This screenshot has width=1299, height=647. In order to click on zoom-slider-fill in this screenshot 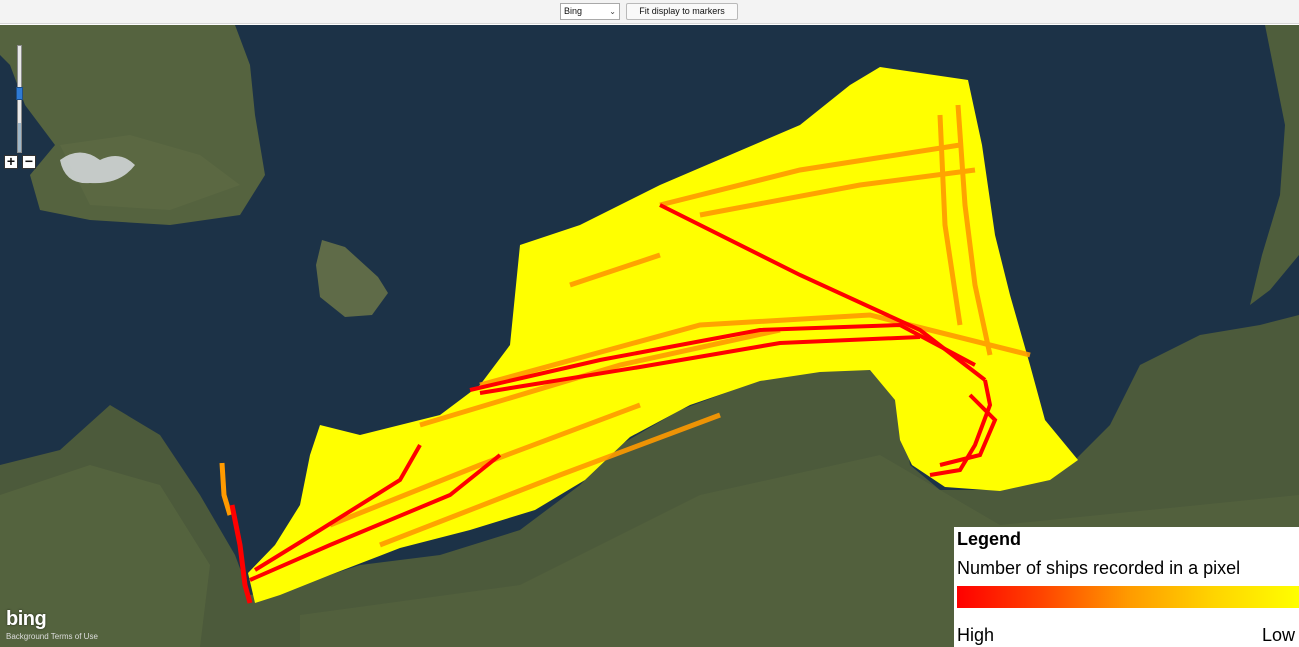, I will do `click(19, 137)`.